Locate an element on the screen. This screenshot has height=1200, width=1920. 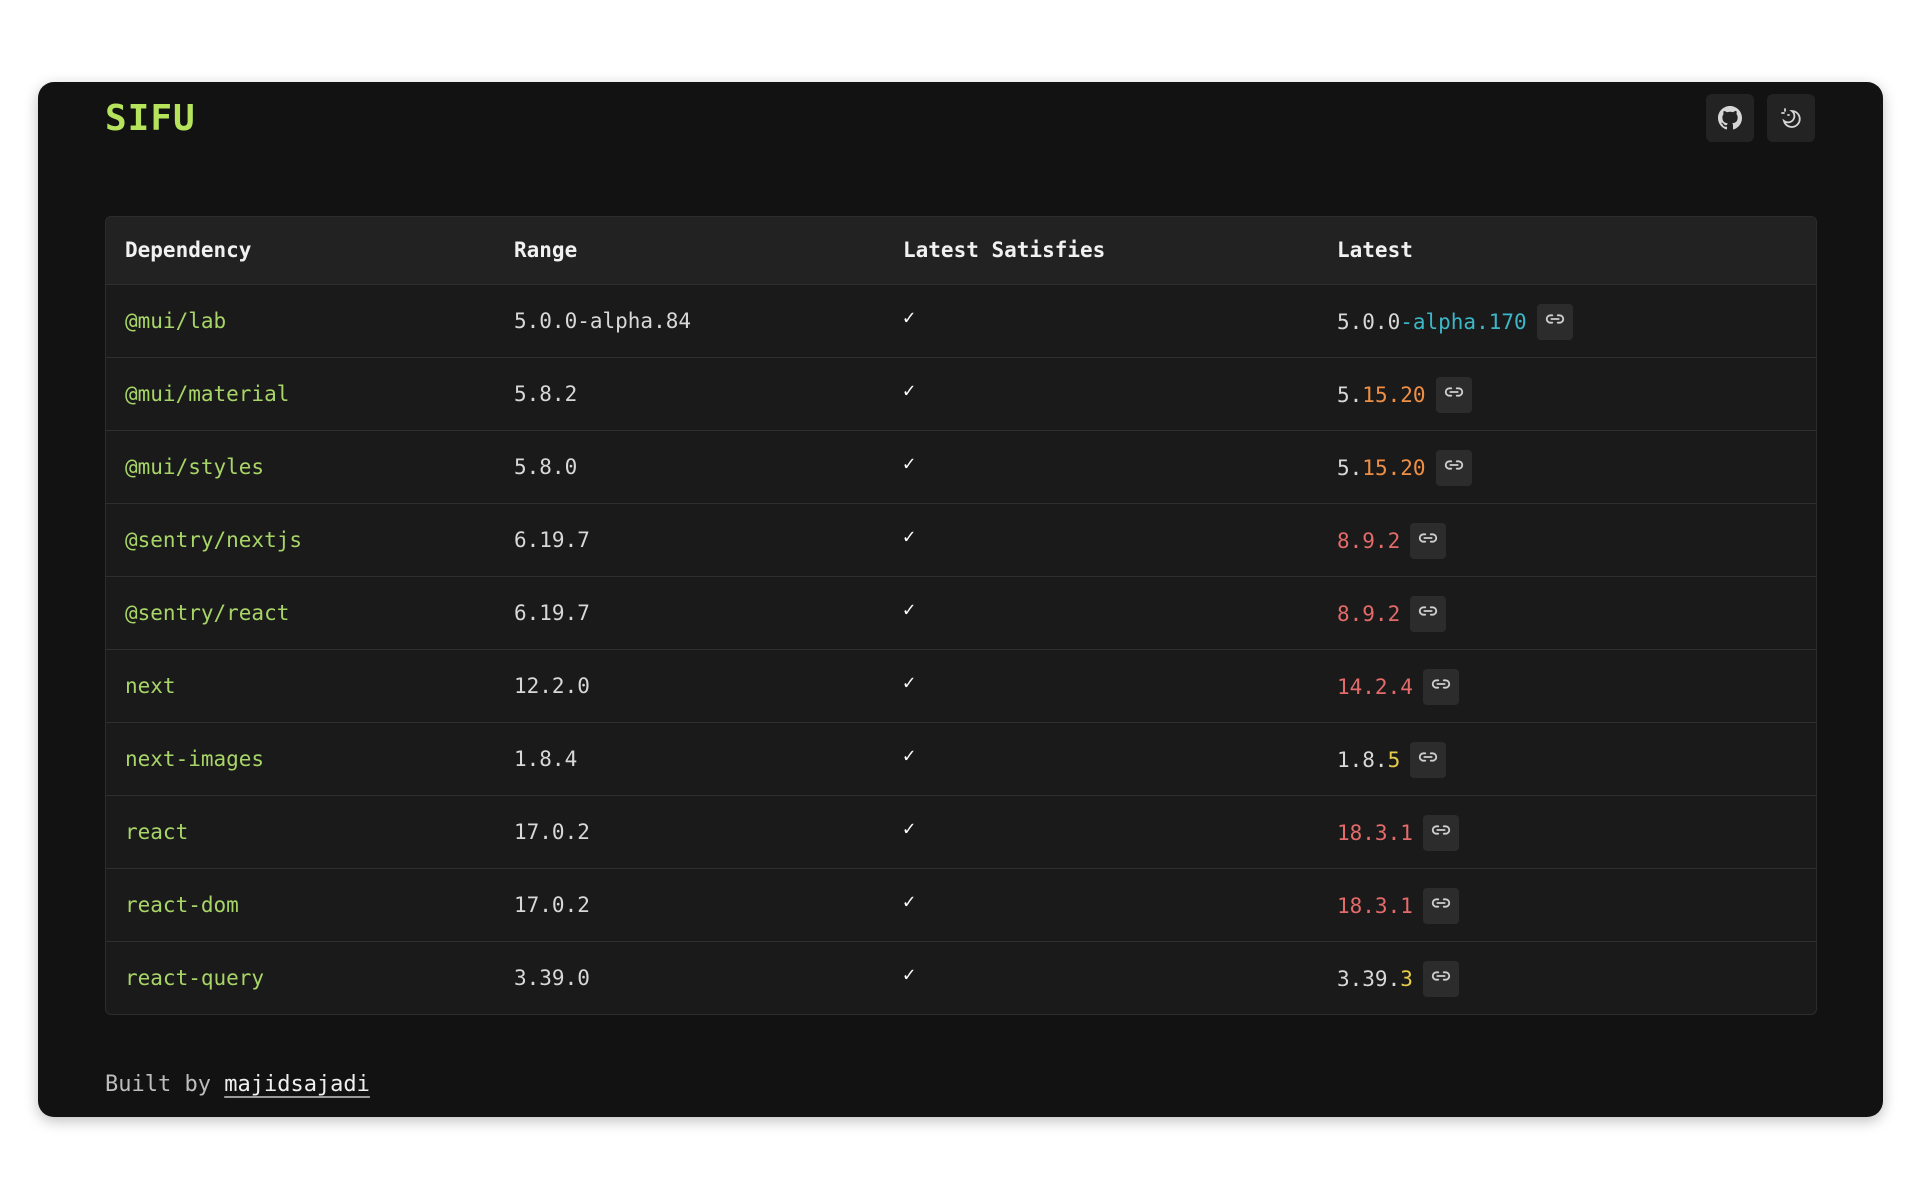
column-header-dependency: Dependency is located at coordinates (300, 251).